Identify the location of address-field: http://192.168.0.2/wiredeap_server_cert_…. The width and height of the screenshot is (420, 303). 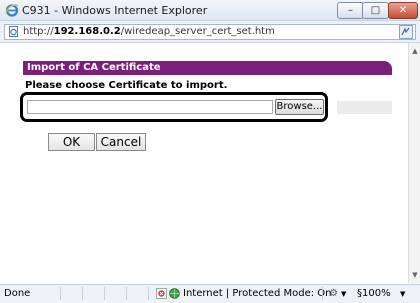
(210, 32).